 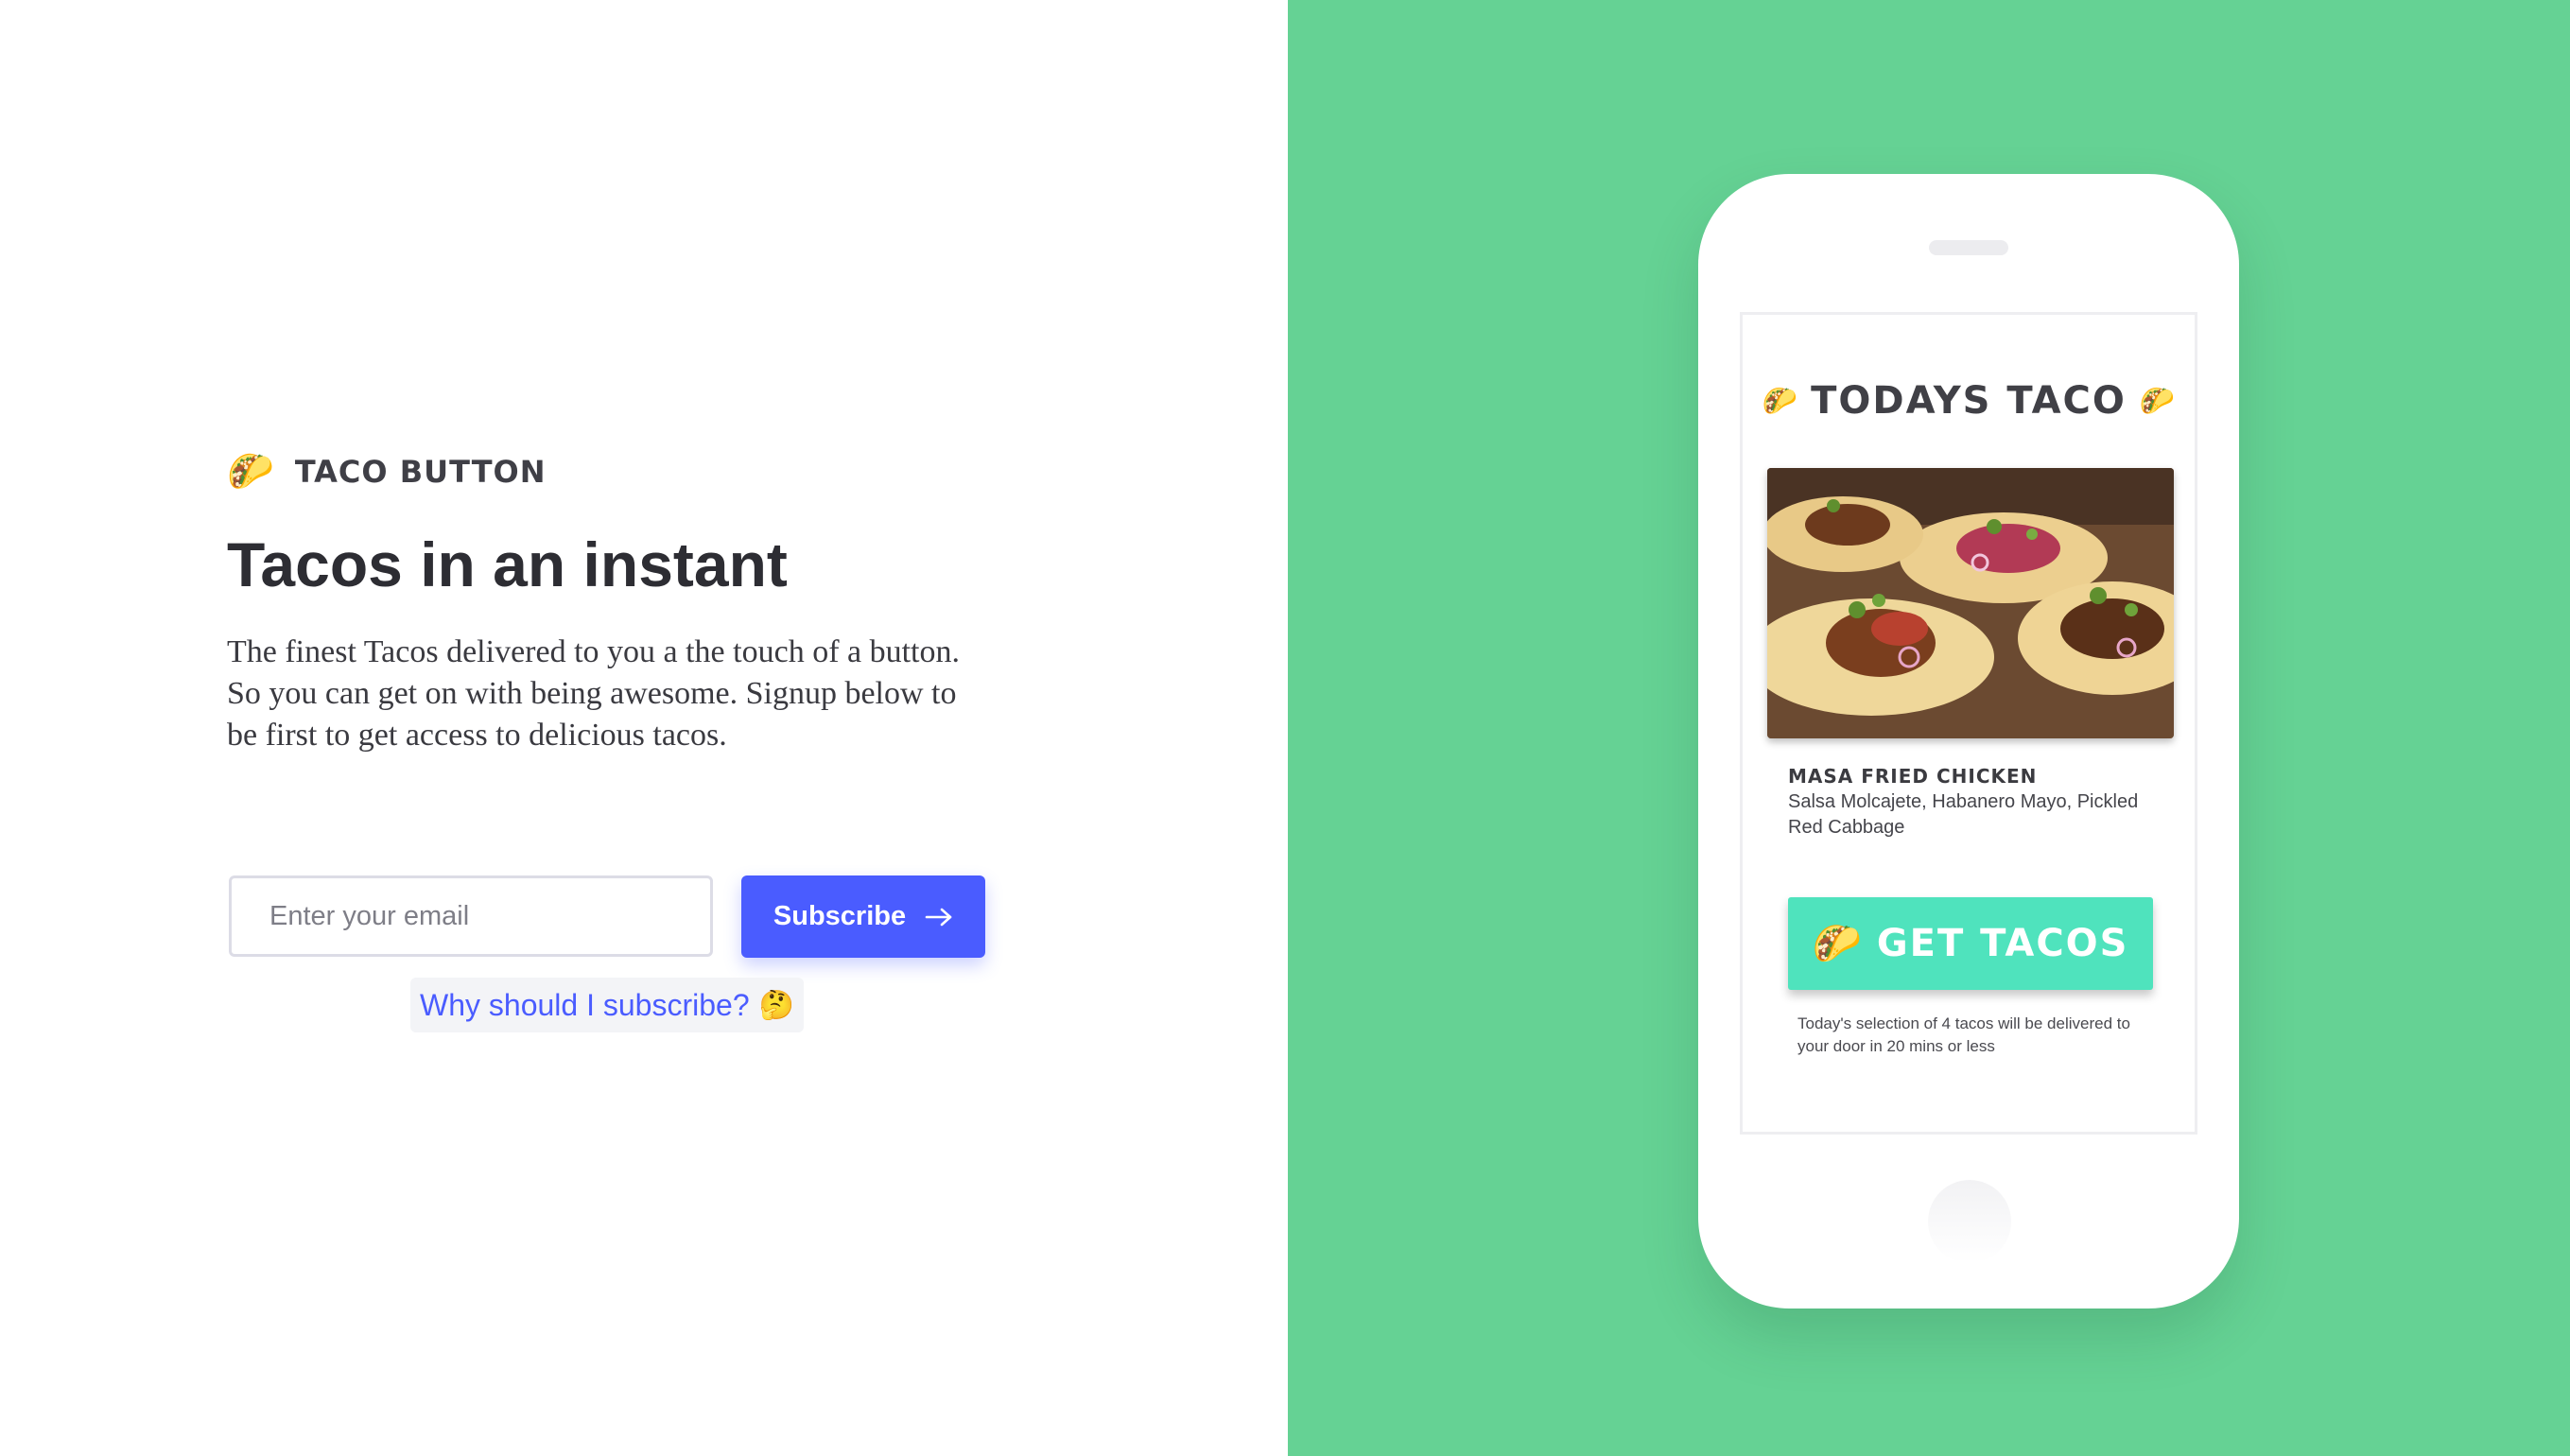 I want to click on email-field, so click(x=471, y=916).